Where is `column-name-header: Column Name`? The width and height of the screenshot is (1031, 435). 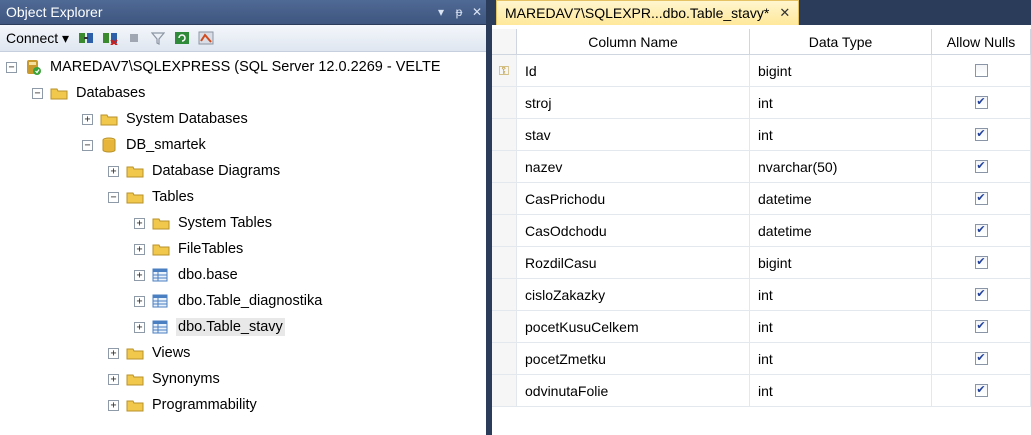
column-name-header: Column Name is located at coordinates (633, 41).